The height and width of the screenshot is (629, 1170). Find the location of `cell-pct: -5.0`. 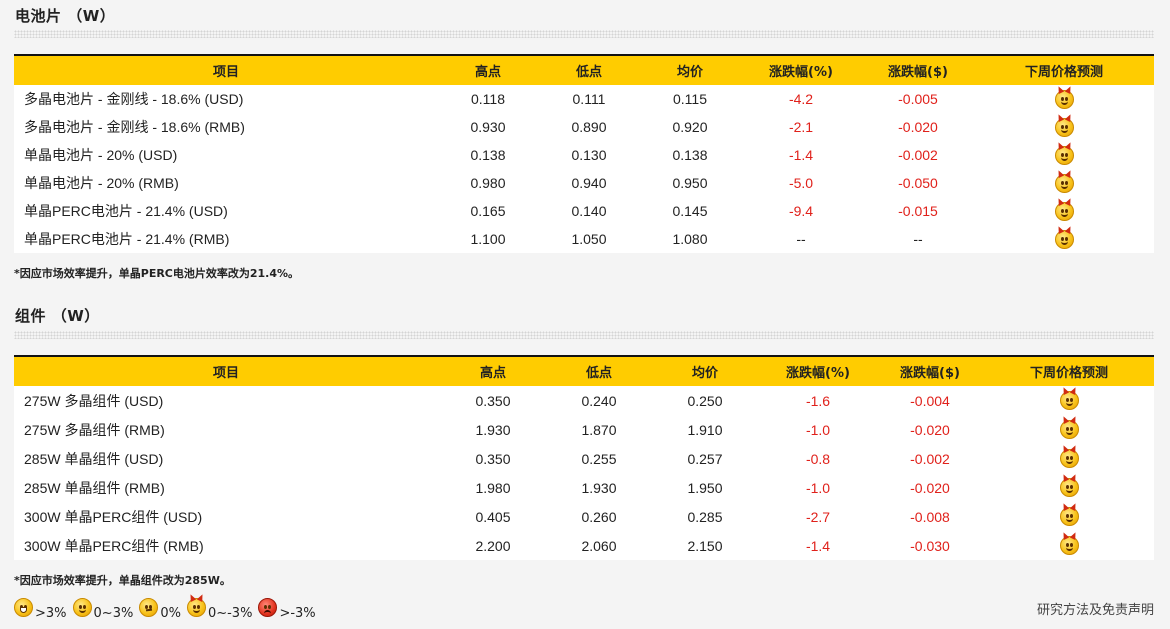

cell-pct: -5.0 is located at coordinates (801, 183).